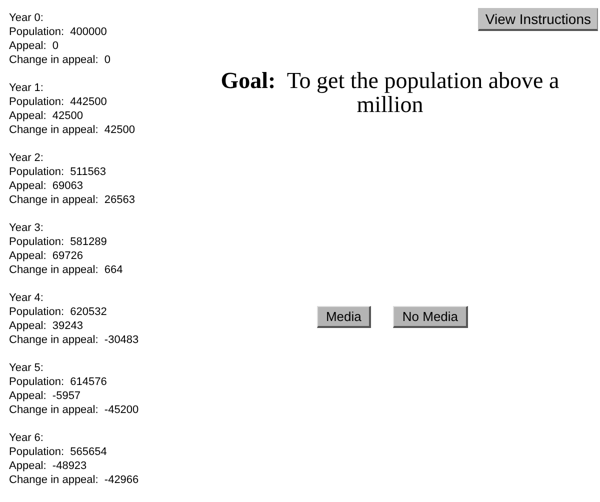 Image resolution: width=600 pixels, height=502 pixels. Describe the element at coordinates (26, 158) in the screenshot. I see `year-heading: Year 2:` at that location.